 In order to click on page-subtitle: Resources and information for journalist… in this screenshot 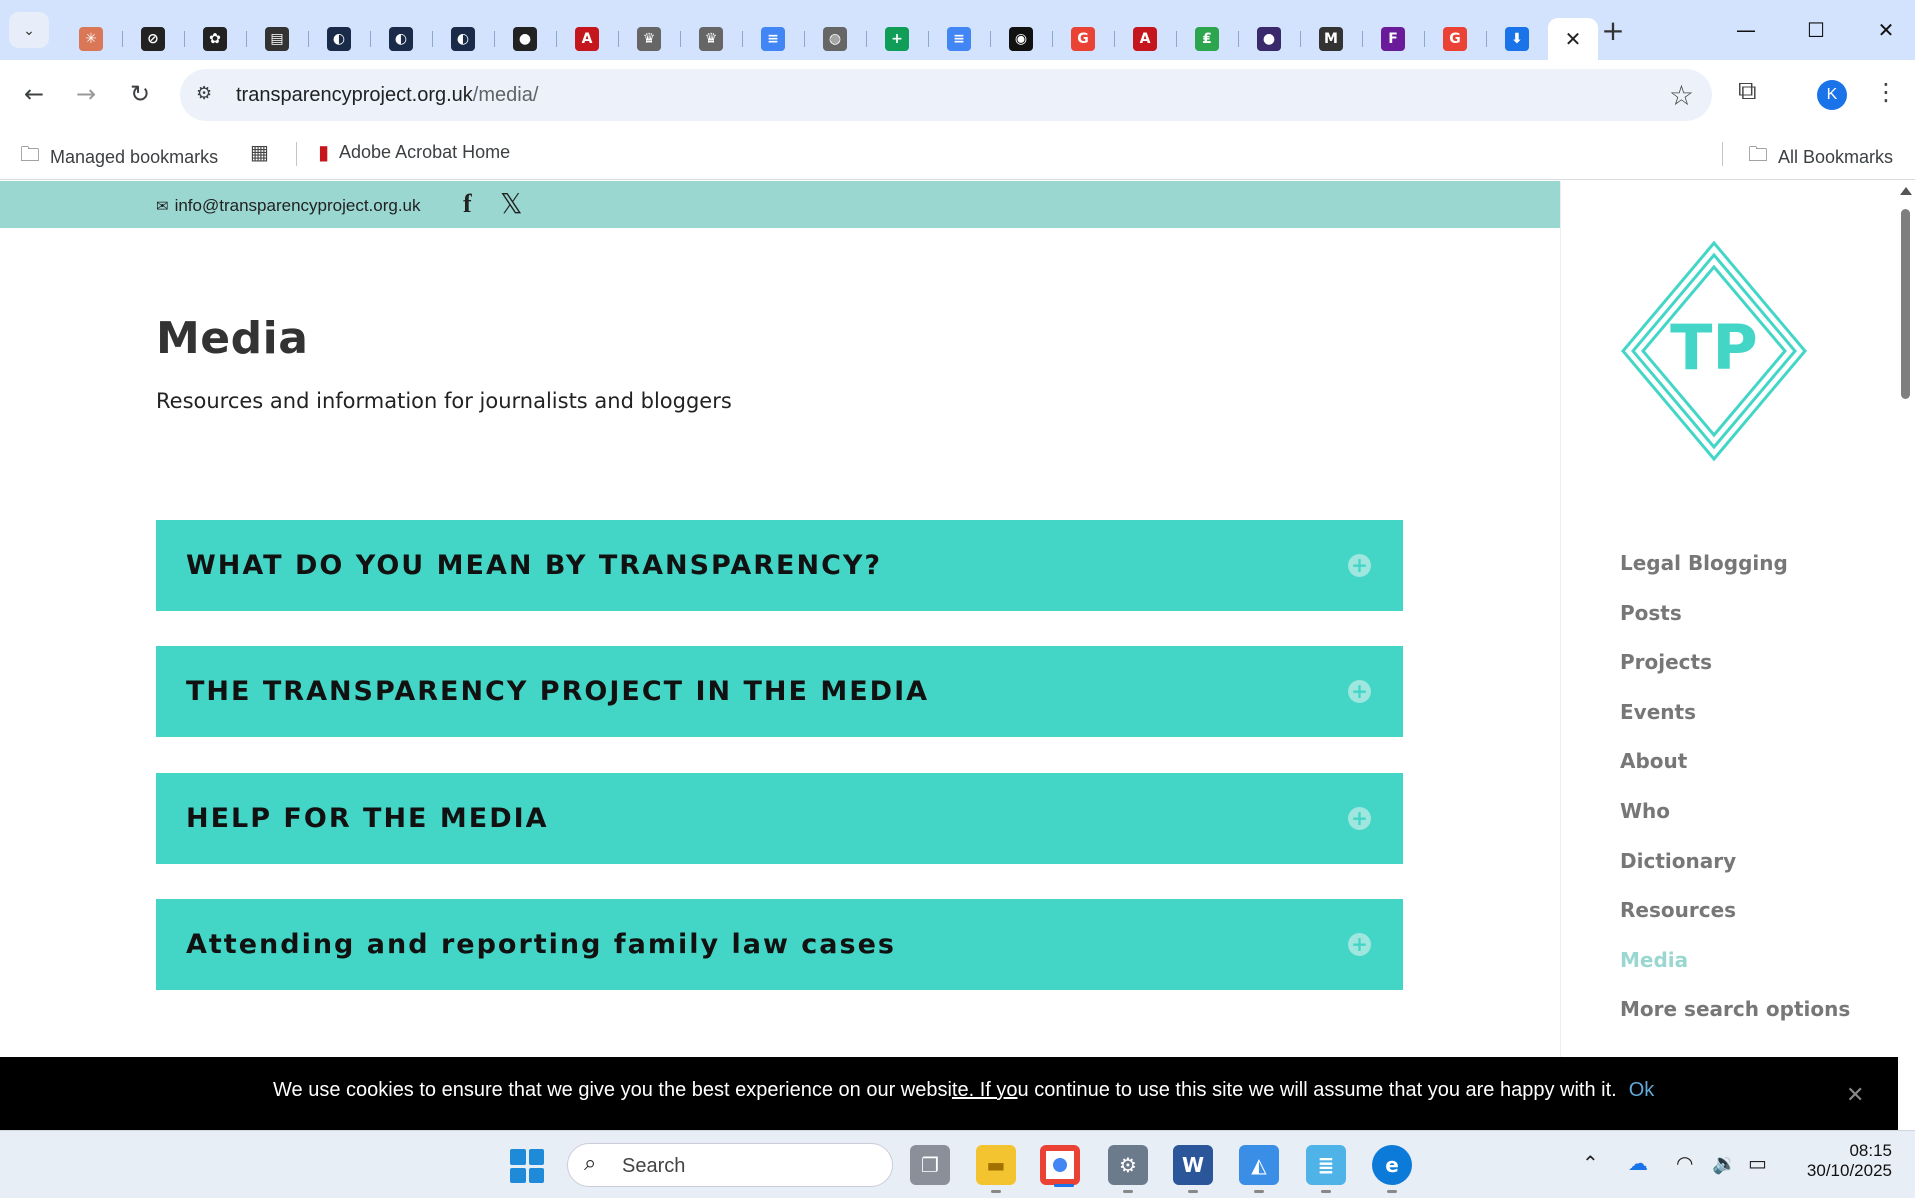, I will do `click(444, 401)`.